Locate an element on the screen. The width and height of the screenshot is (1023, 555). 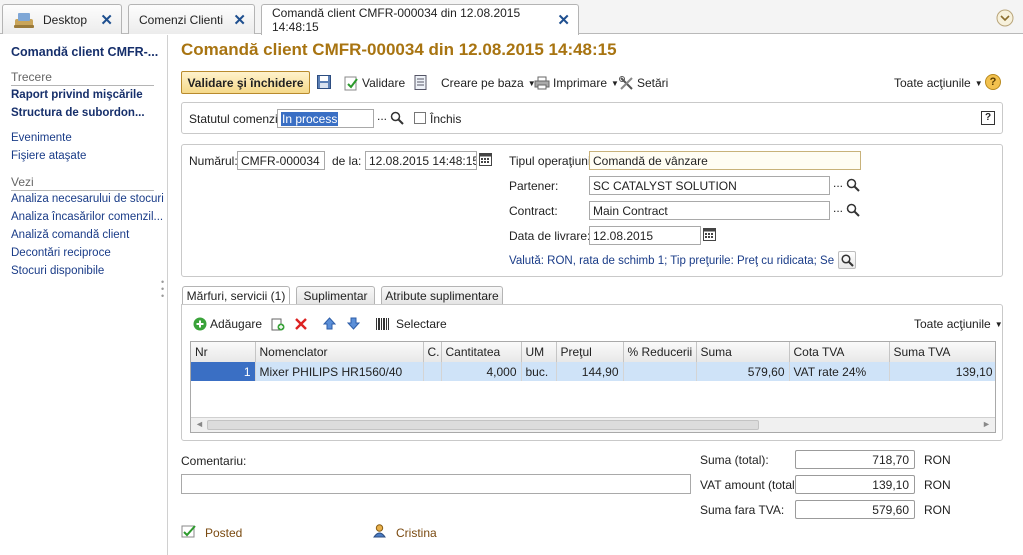
select-items-label: Selectare is located at coordinates (421, 324).